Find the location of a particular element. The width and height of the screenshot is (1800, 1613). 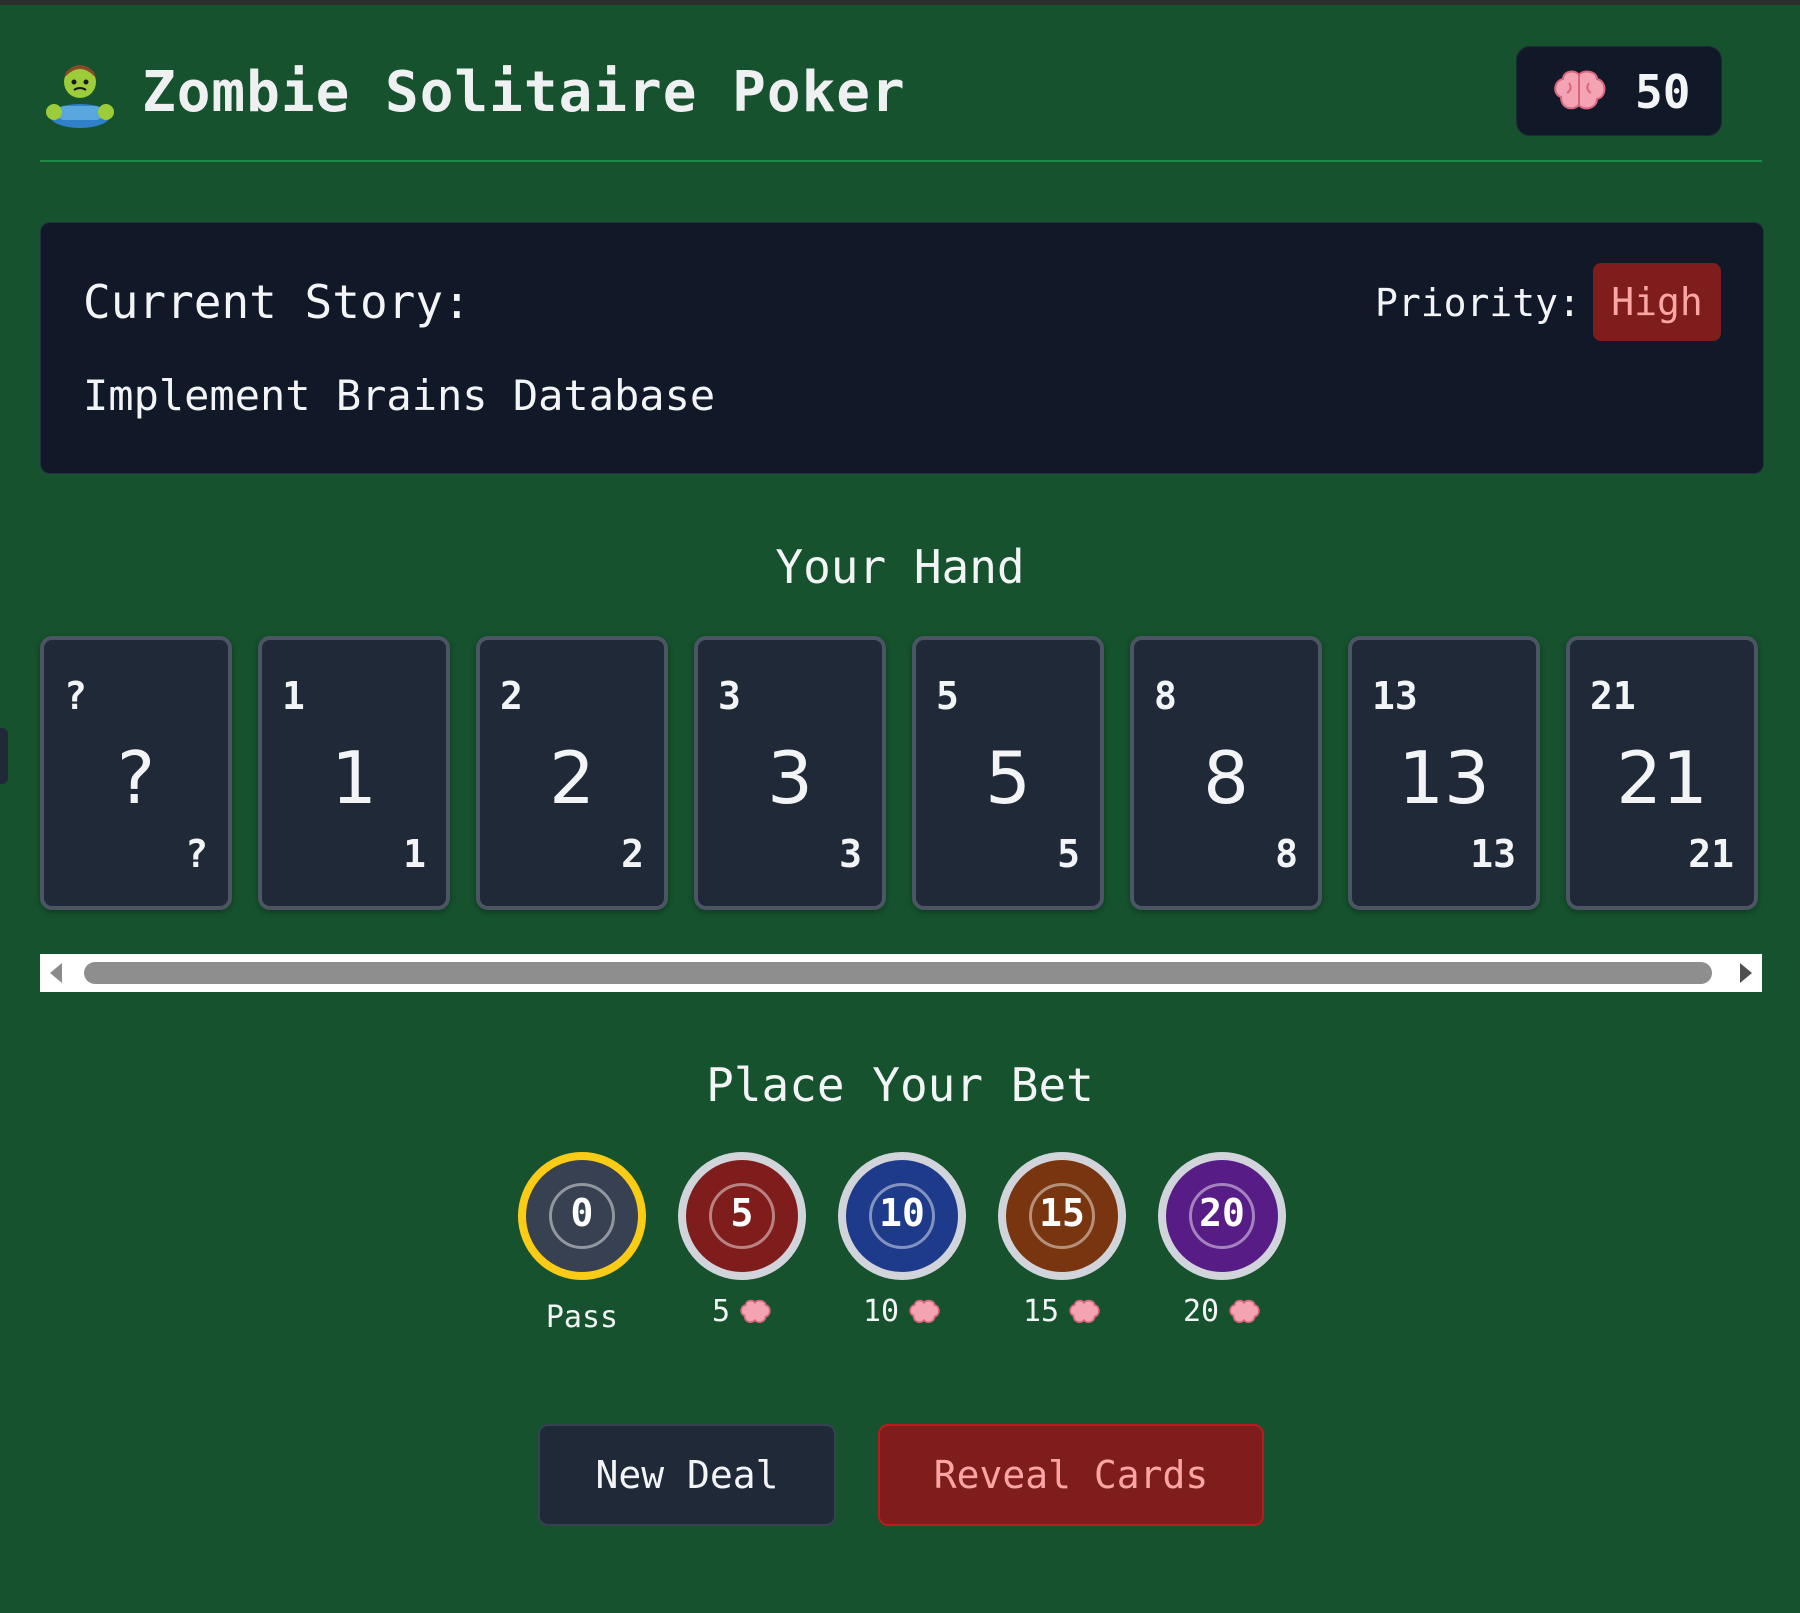

card-corner-bottom: 3 is located at coordinates (850, 854).